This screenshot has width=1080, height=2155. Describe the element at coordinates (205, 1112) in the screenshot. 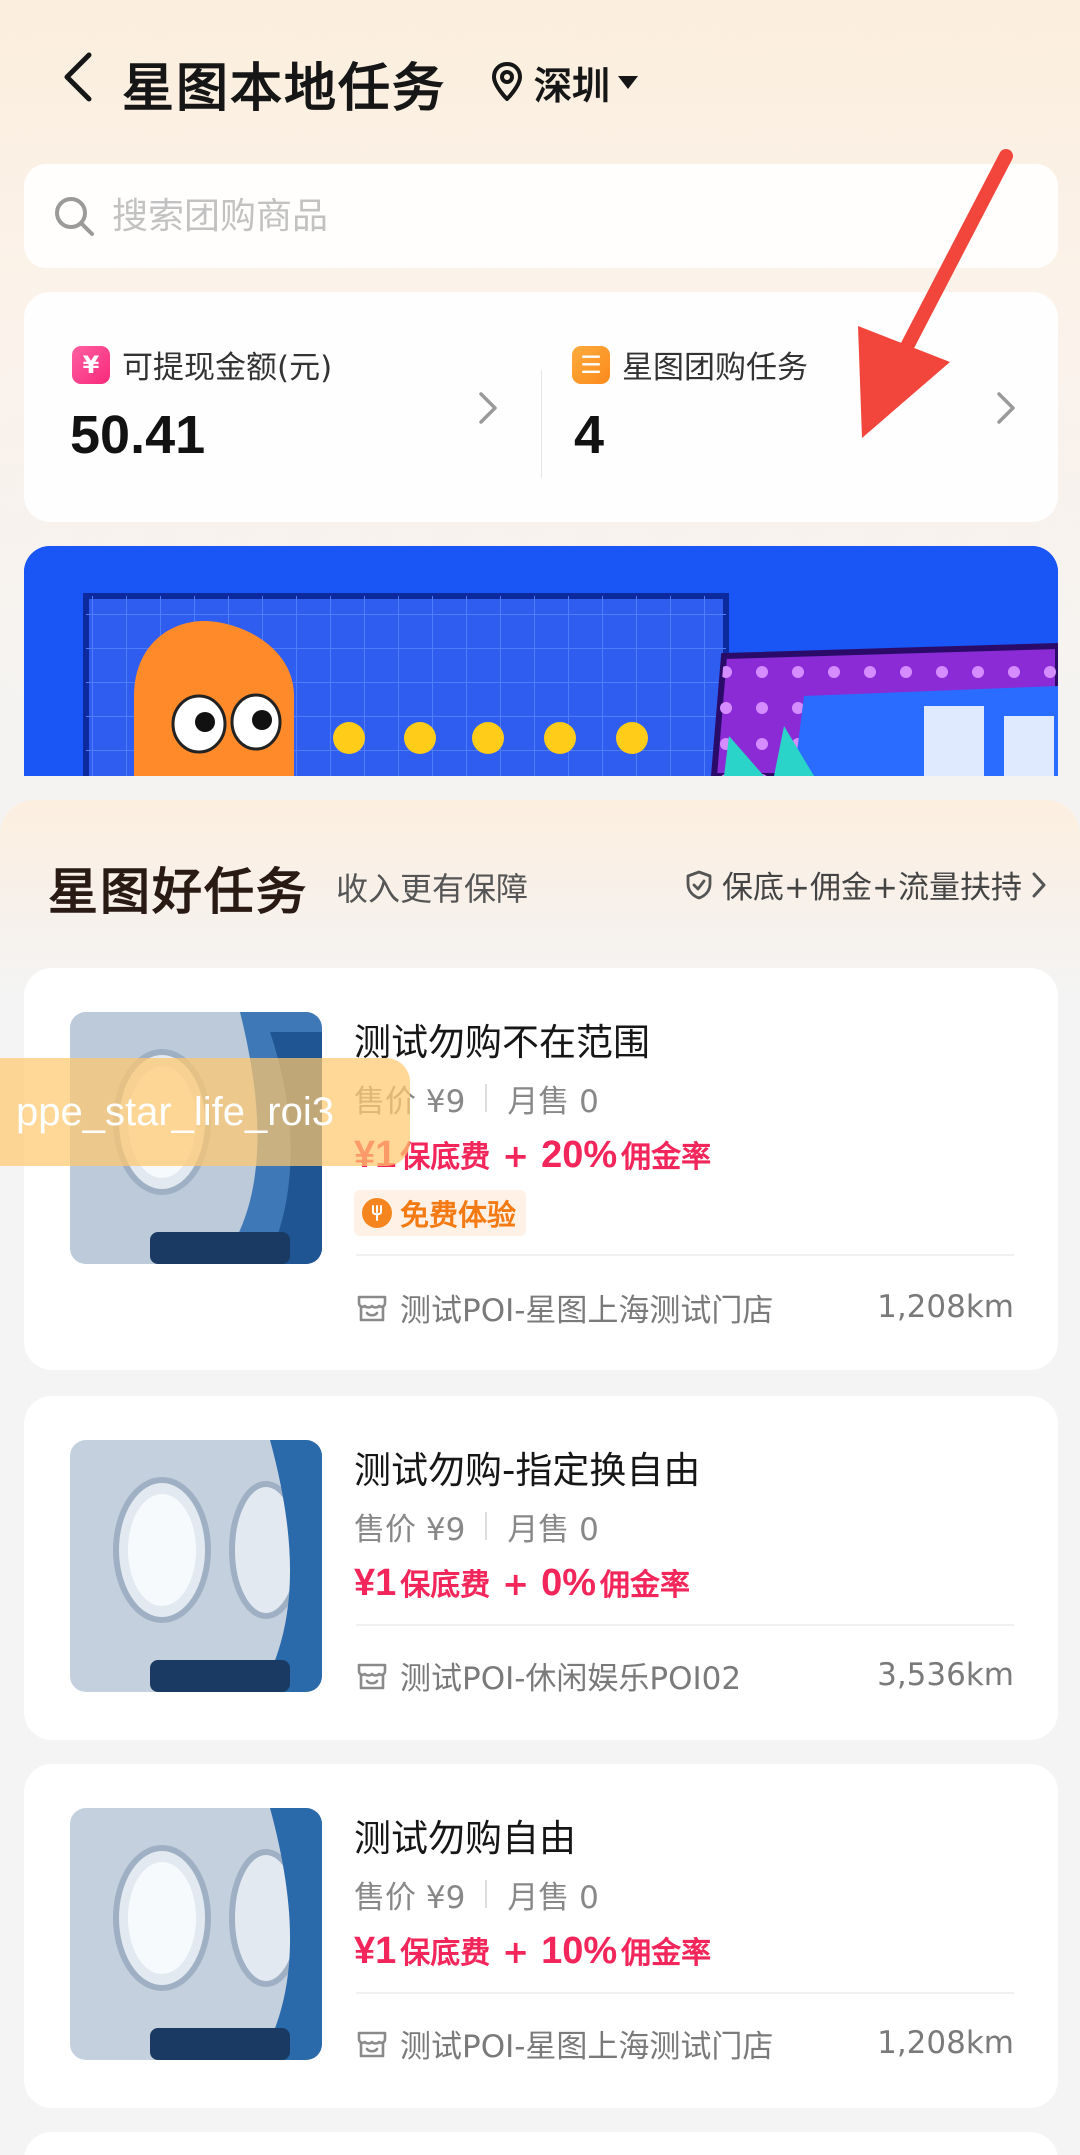

I see `environment-label: ppe_star_life_roi3` at that location.